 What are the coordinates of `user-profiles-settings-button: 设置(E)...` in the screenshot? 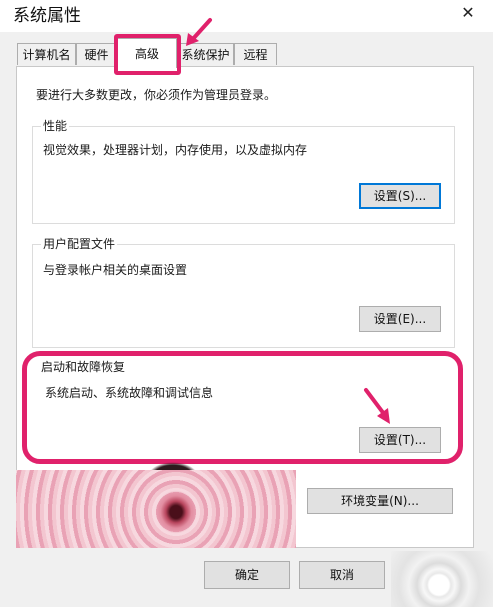 It's located at (400, 319).